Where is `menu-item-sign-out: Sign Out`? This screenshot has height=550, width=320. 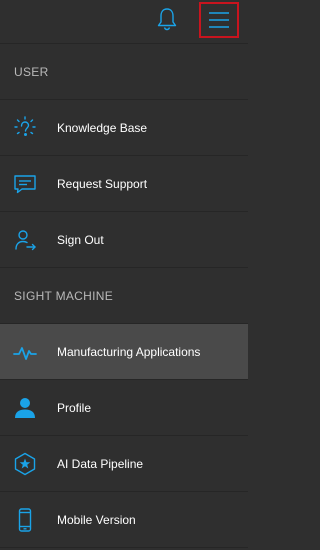
menu-item-sign-out: Sign Out is located at coordinates (124, 240).